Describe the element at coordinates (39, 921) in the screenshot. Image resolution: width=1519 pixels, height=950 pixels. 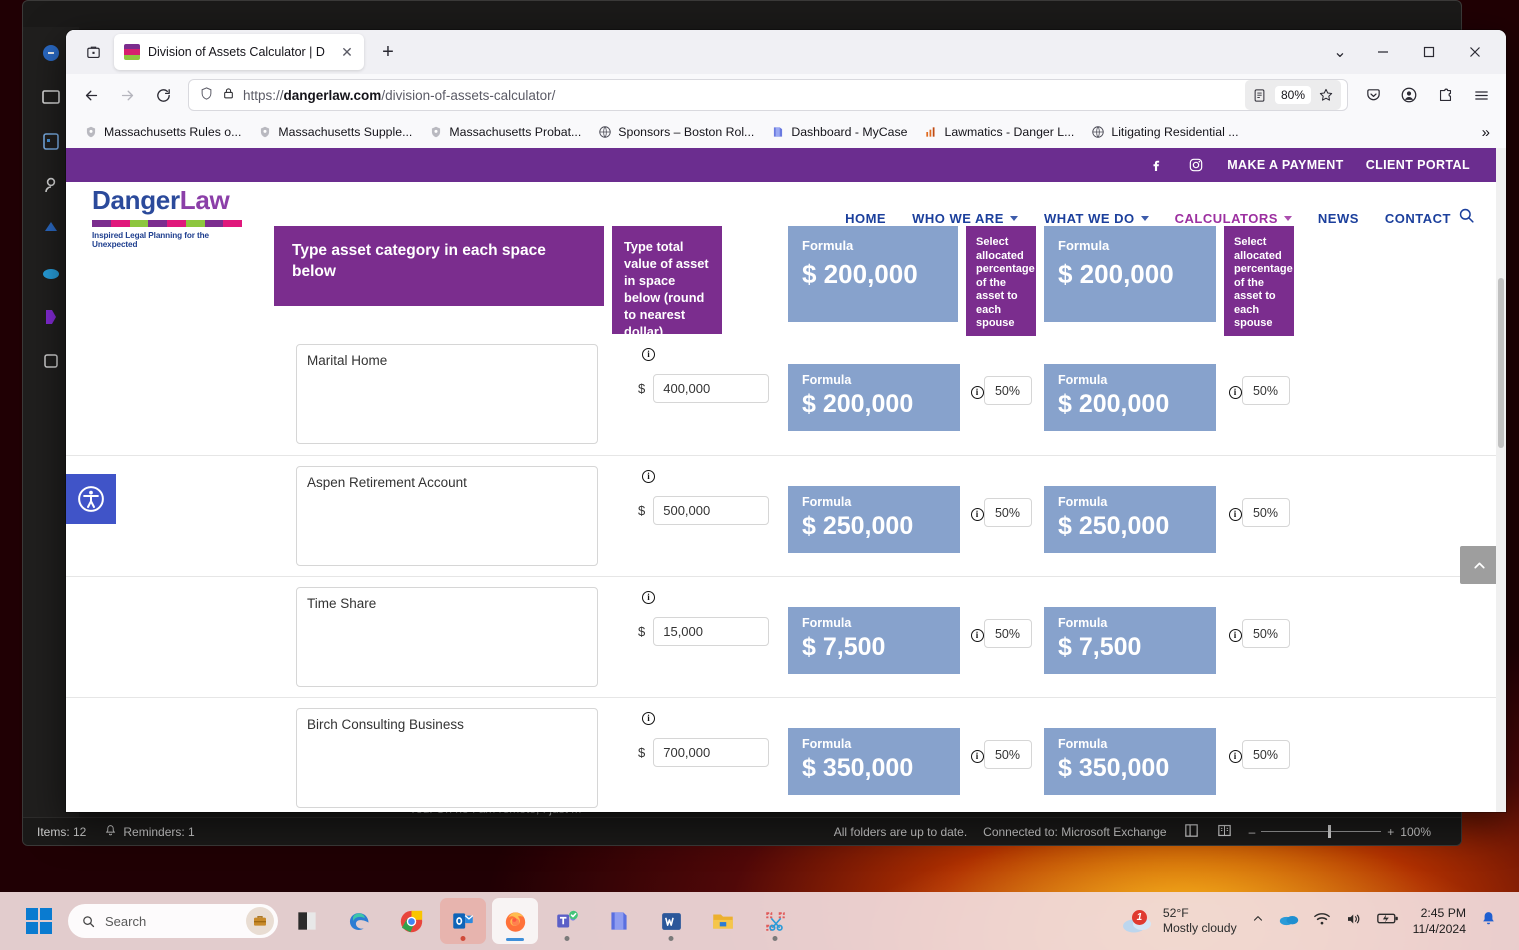
I see `start-button` at that location.